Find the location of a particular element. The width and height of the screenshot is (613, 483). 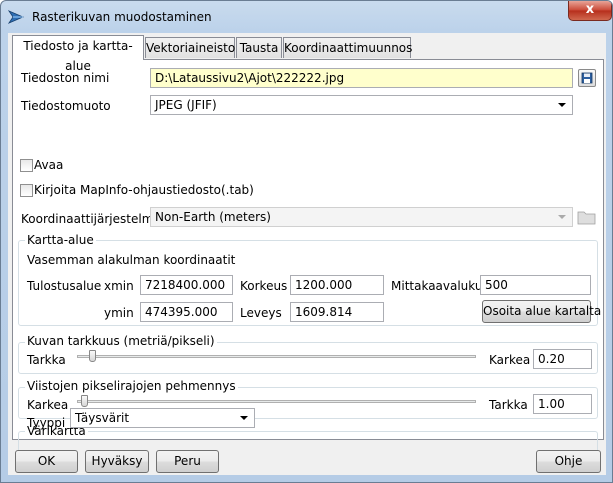

map-area-subtitle: Vasemman alakulman koordinaatit is located at coordinates (131, 260).